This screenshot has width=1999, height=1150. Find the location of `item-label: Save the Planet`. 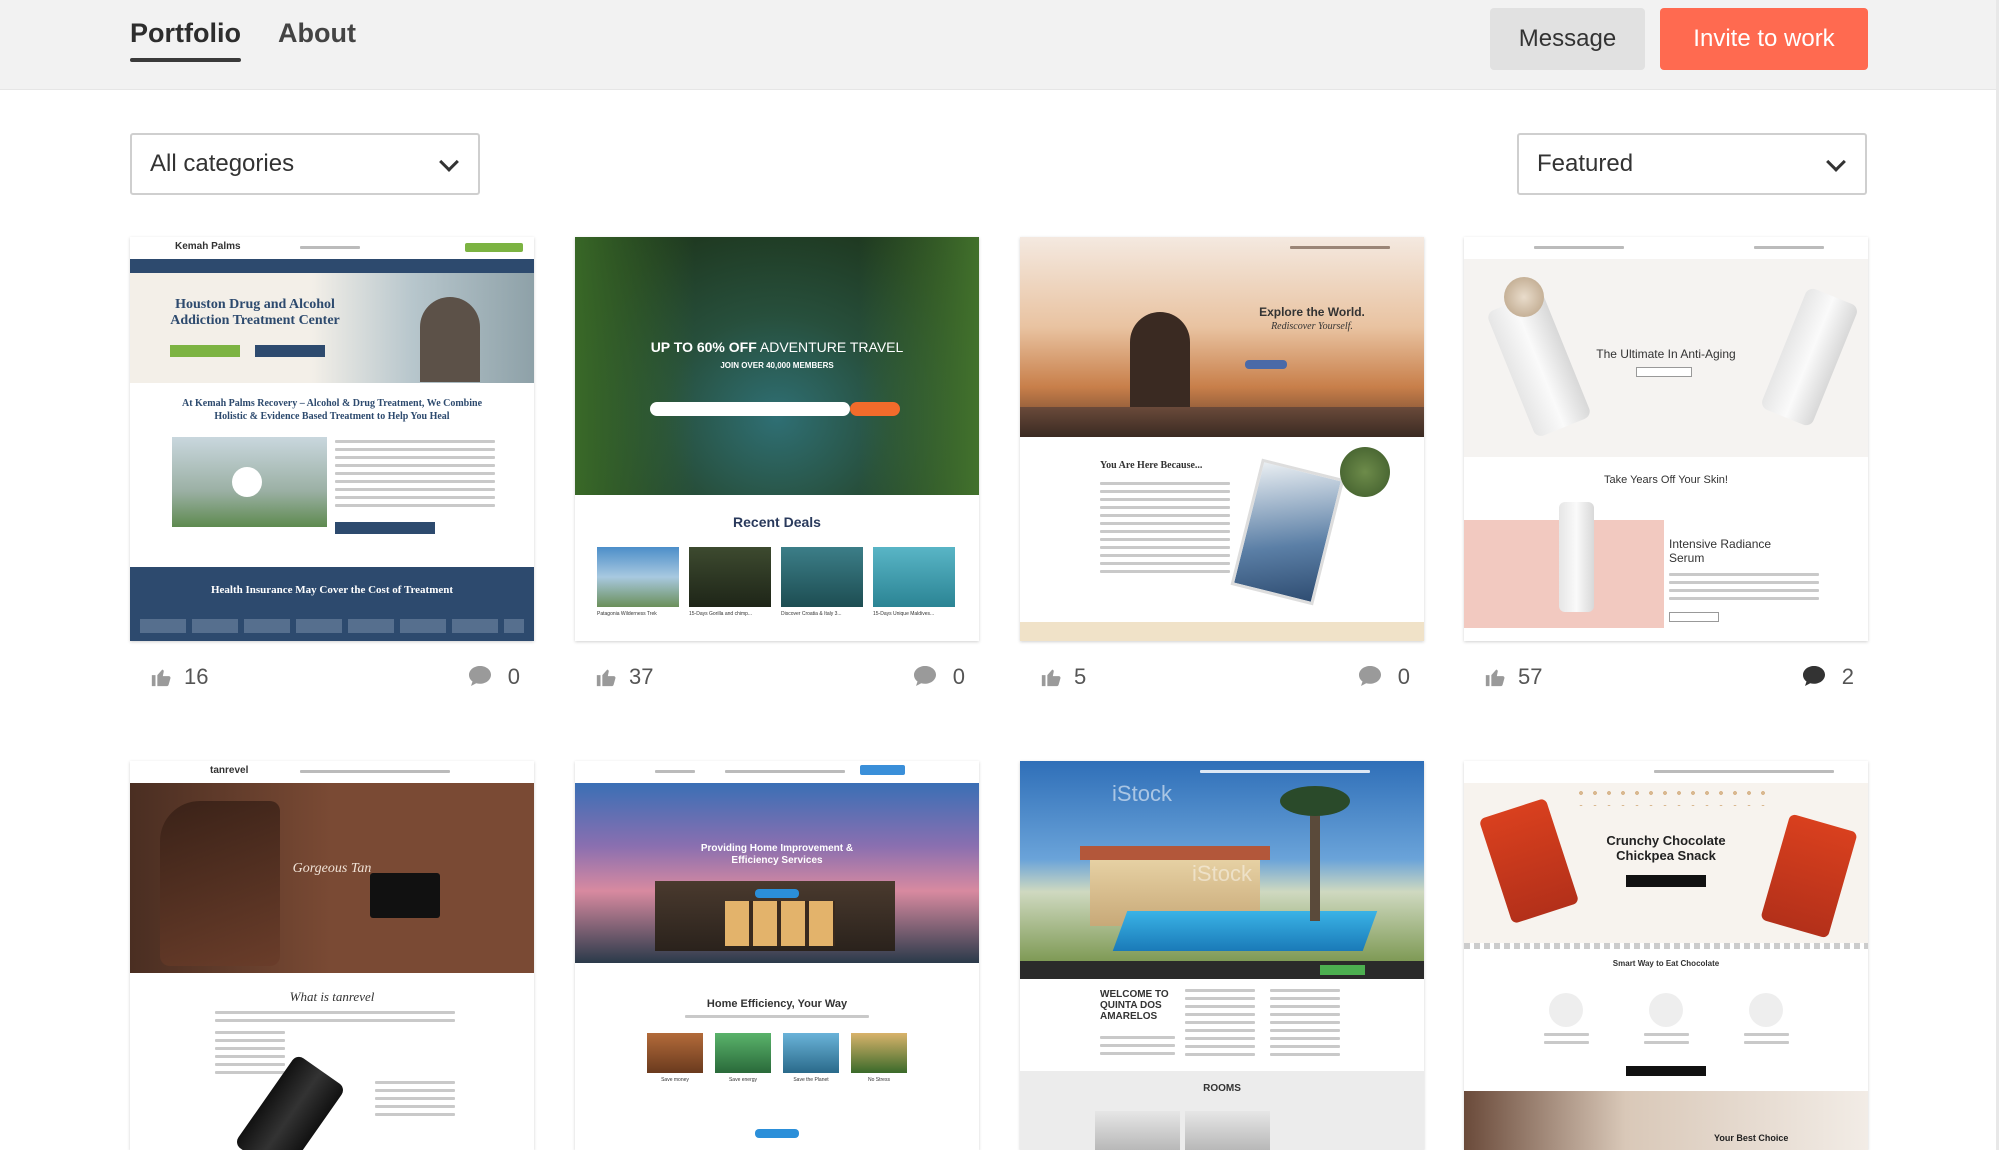

item-label: Save the Planet is located at coordinates (811, 1080).